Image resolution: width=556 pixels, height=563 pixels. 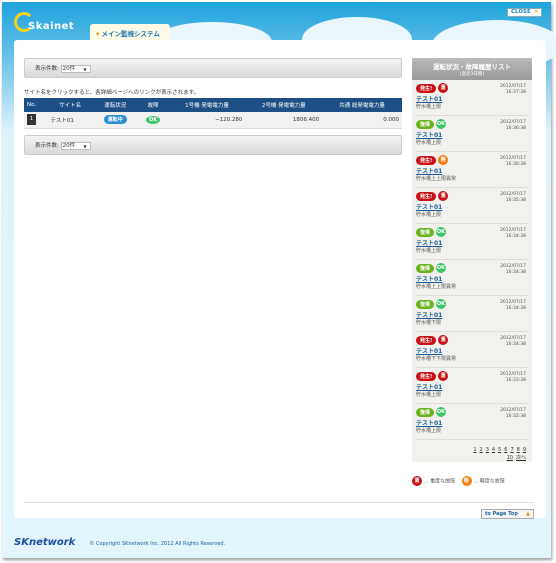 What do you see at coordinates (70, 120) in the screenshot?
I see `site-name: テスト01` at bounding box center [70, 120].